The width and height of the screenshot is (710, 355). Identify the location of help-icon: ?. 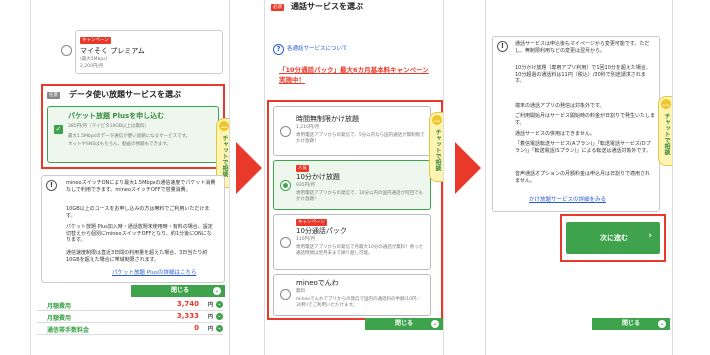
(278, 49).